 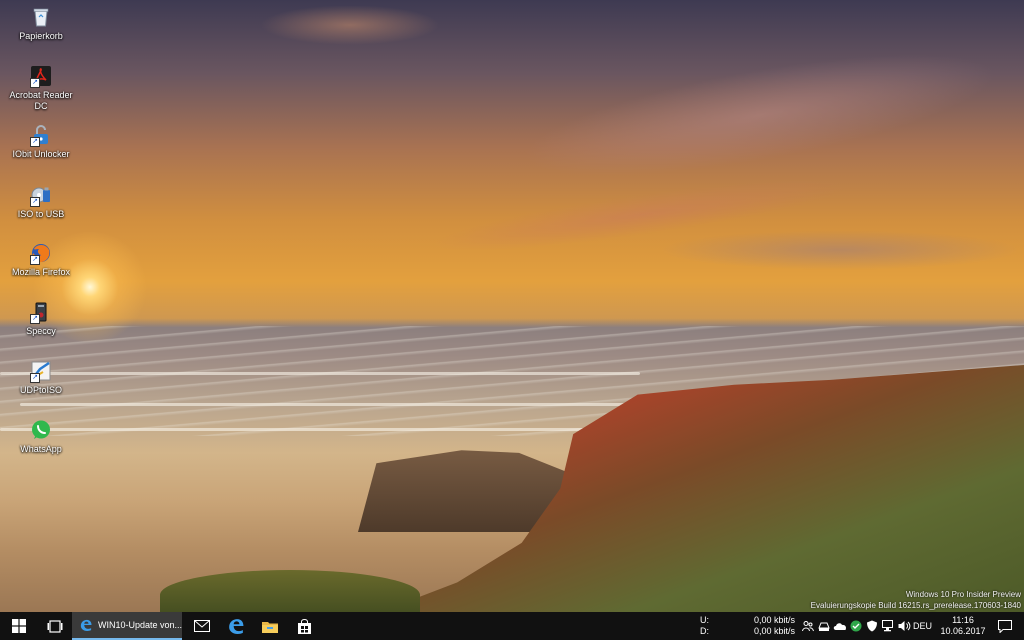 I want to click on desktop-icon-speccy: ↗ Speccy, so click(x=41, y=319).